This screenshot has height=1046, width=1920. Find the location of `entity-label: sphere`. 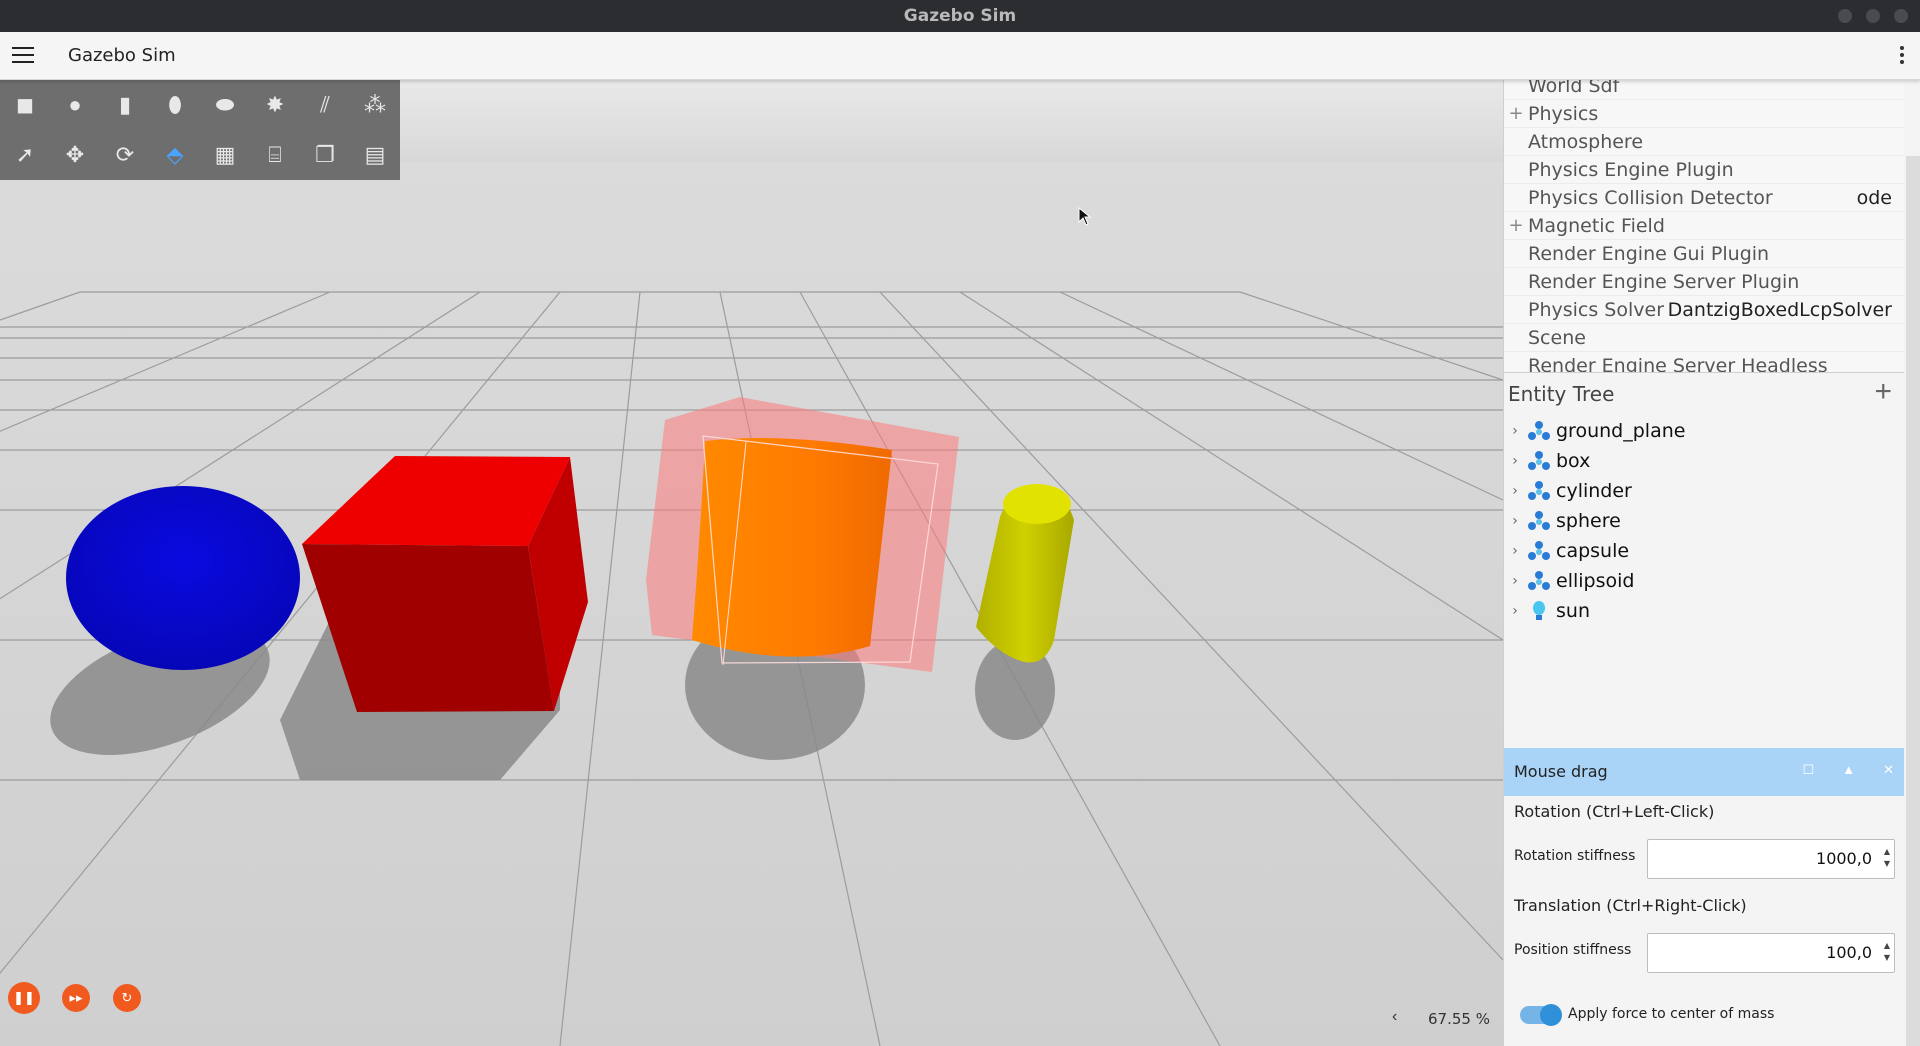

entity-label: sphere is located at coordinates (1588, 521).